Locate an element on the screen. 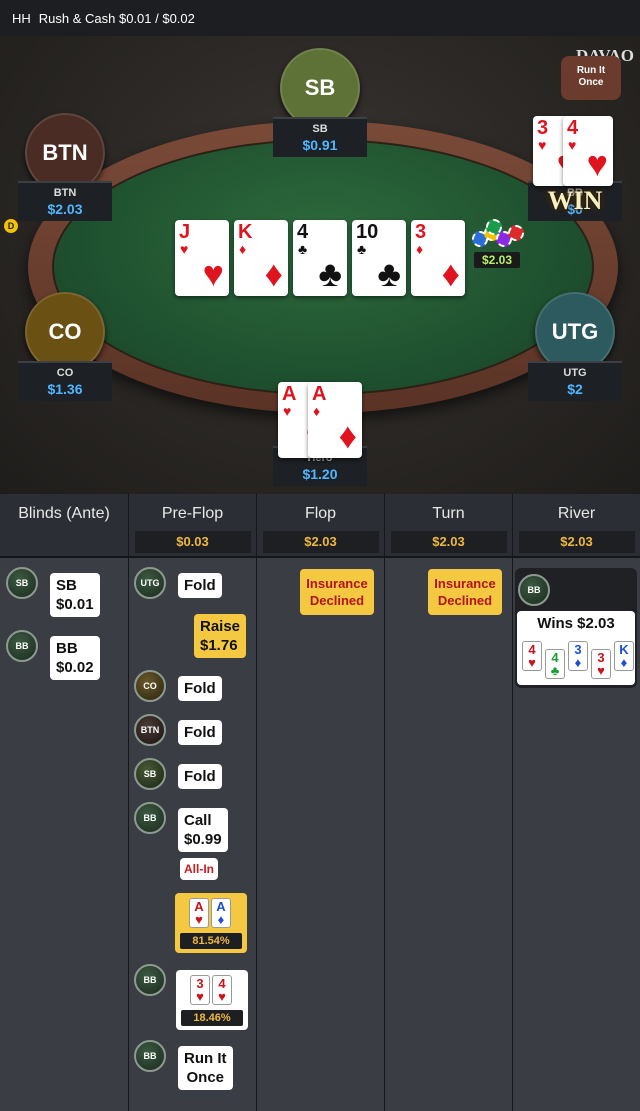 The image size is (640, 1111). column-turn-header: Turn $2.03 is located at coordinates (448, 526).